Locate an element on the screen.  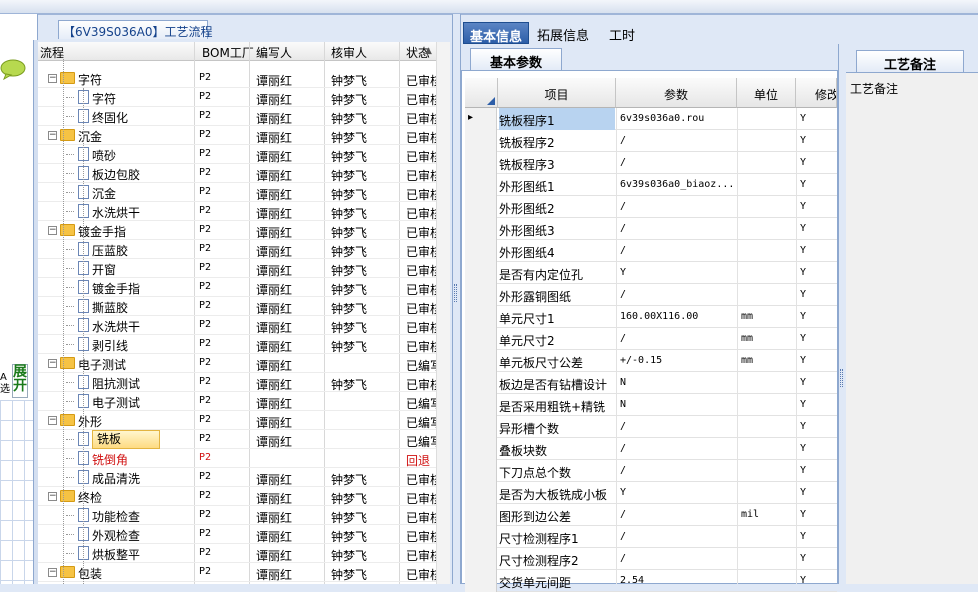
param-row: ▸ 铣板程序1 6v39s036a0.rou Y is located at coordinates (651, 119).